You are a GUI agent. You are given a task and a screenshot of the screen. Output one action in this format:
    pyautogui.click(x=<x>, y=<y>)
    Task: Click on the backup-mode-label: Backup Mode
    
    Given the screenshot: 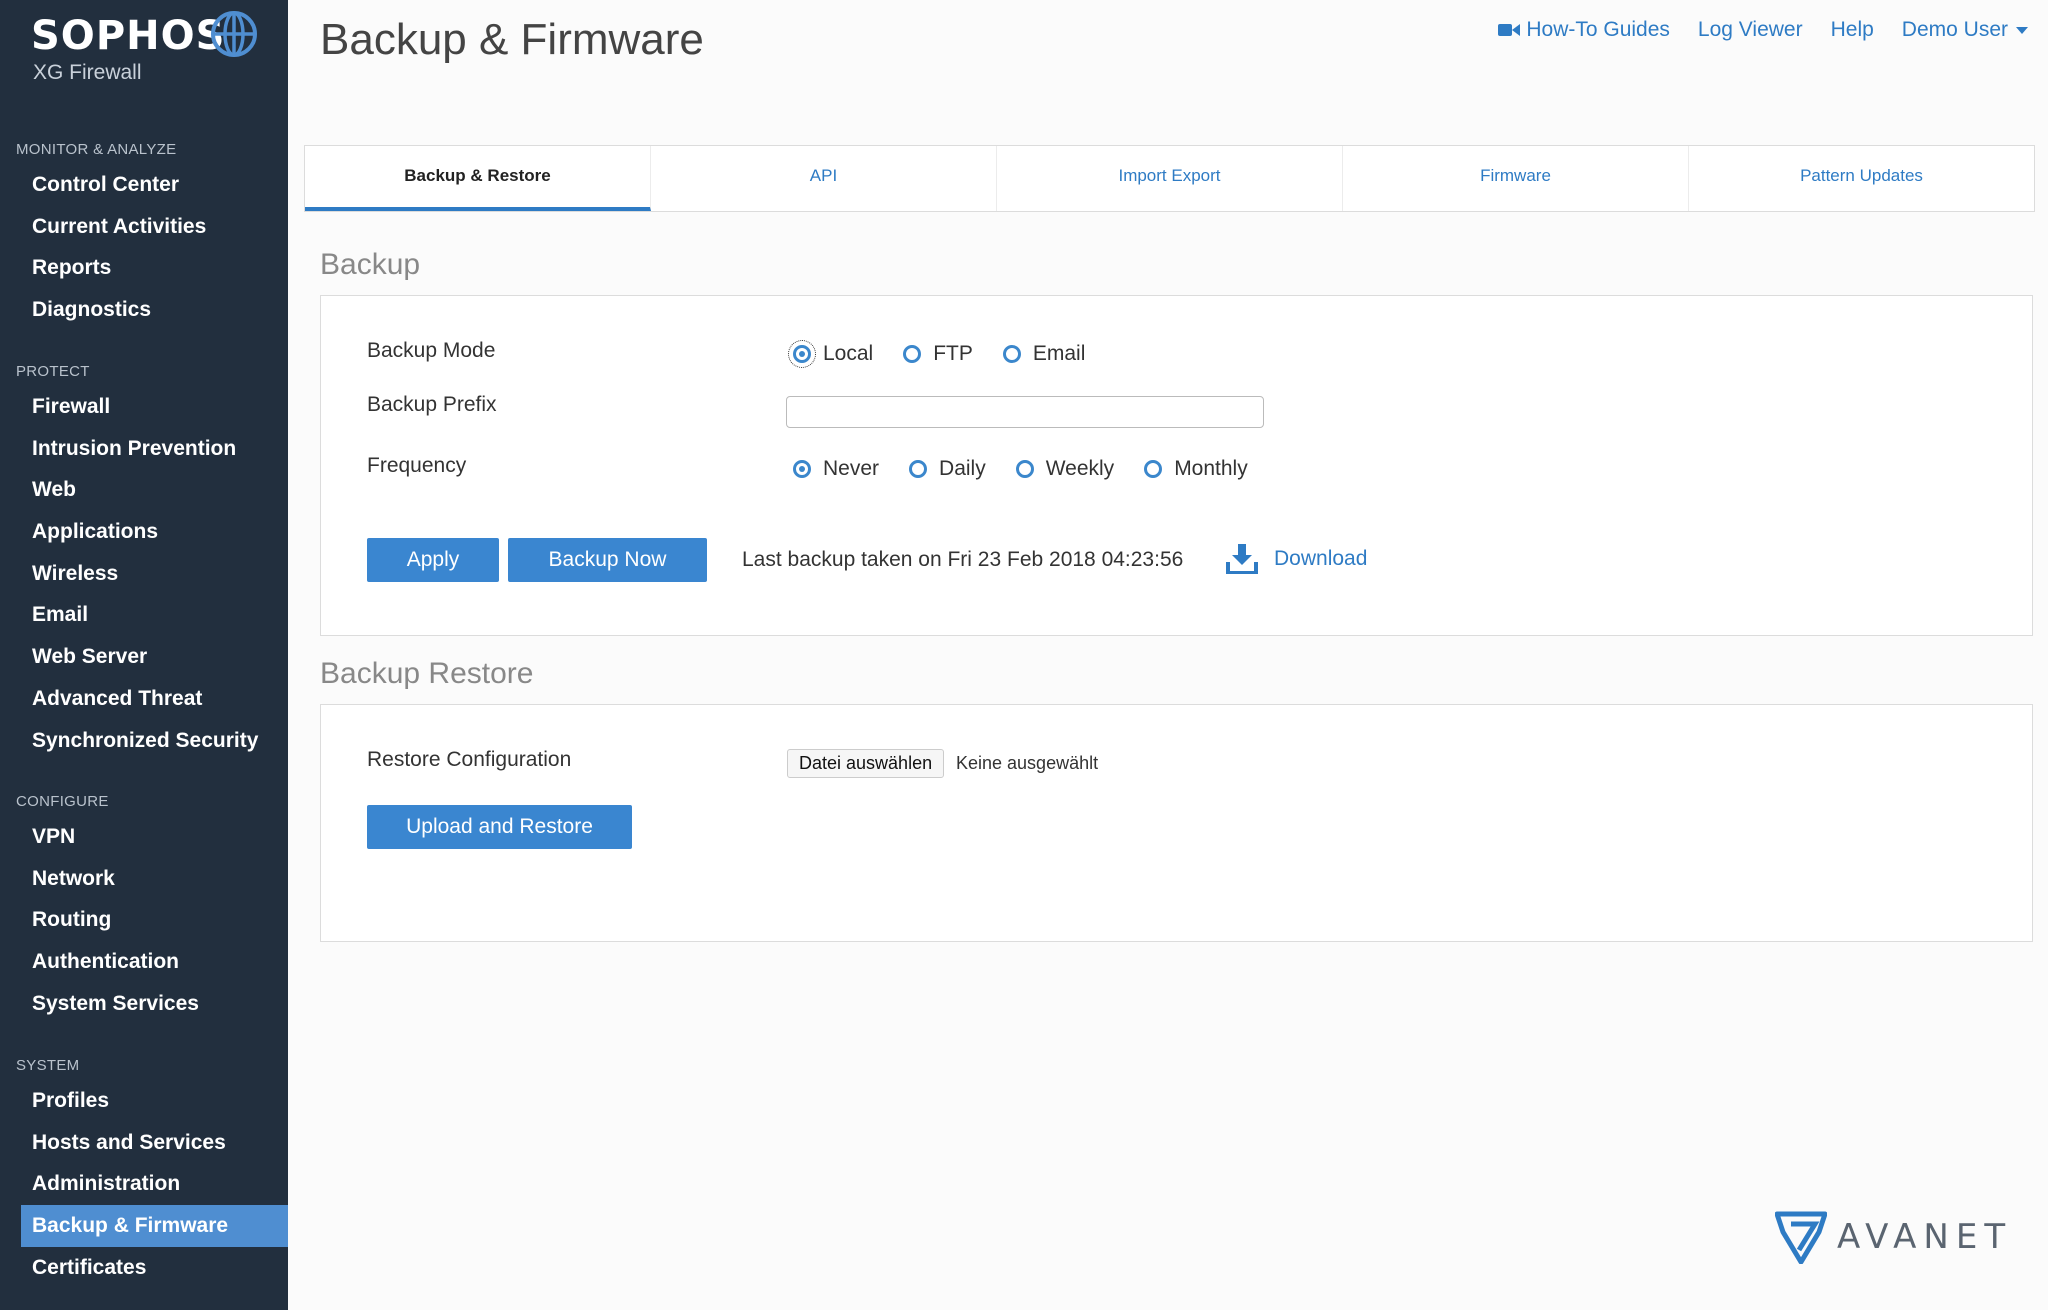 What is the action you would take?
    pyautogui.click(x=431, y=350)
    